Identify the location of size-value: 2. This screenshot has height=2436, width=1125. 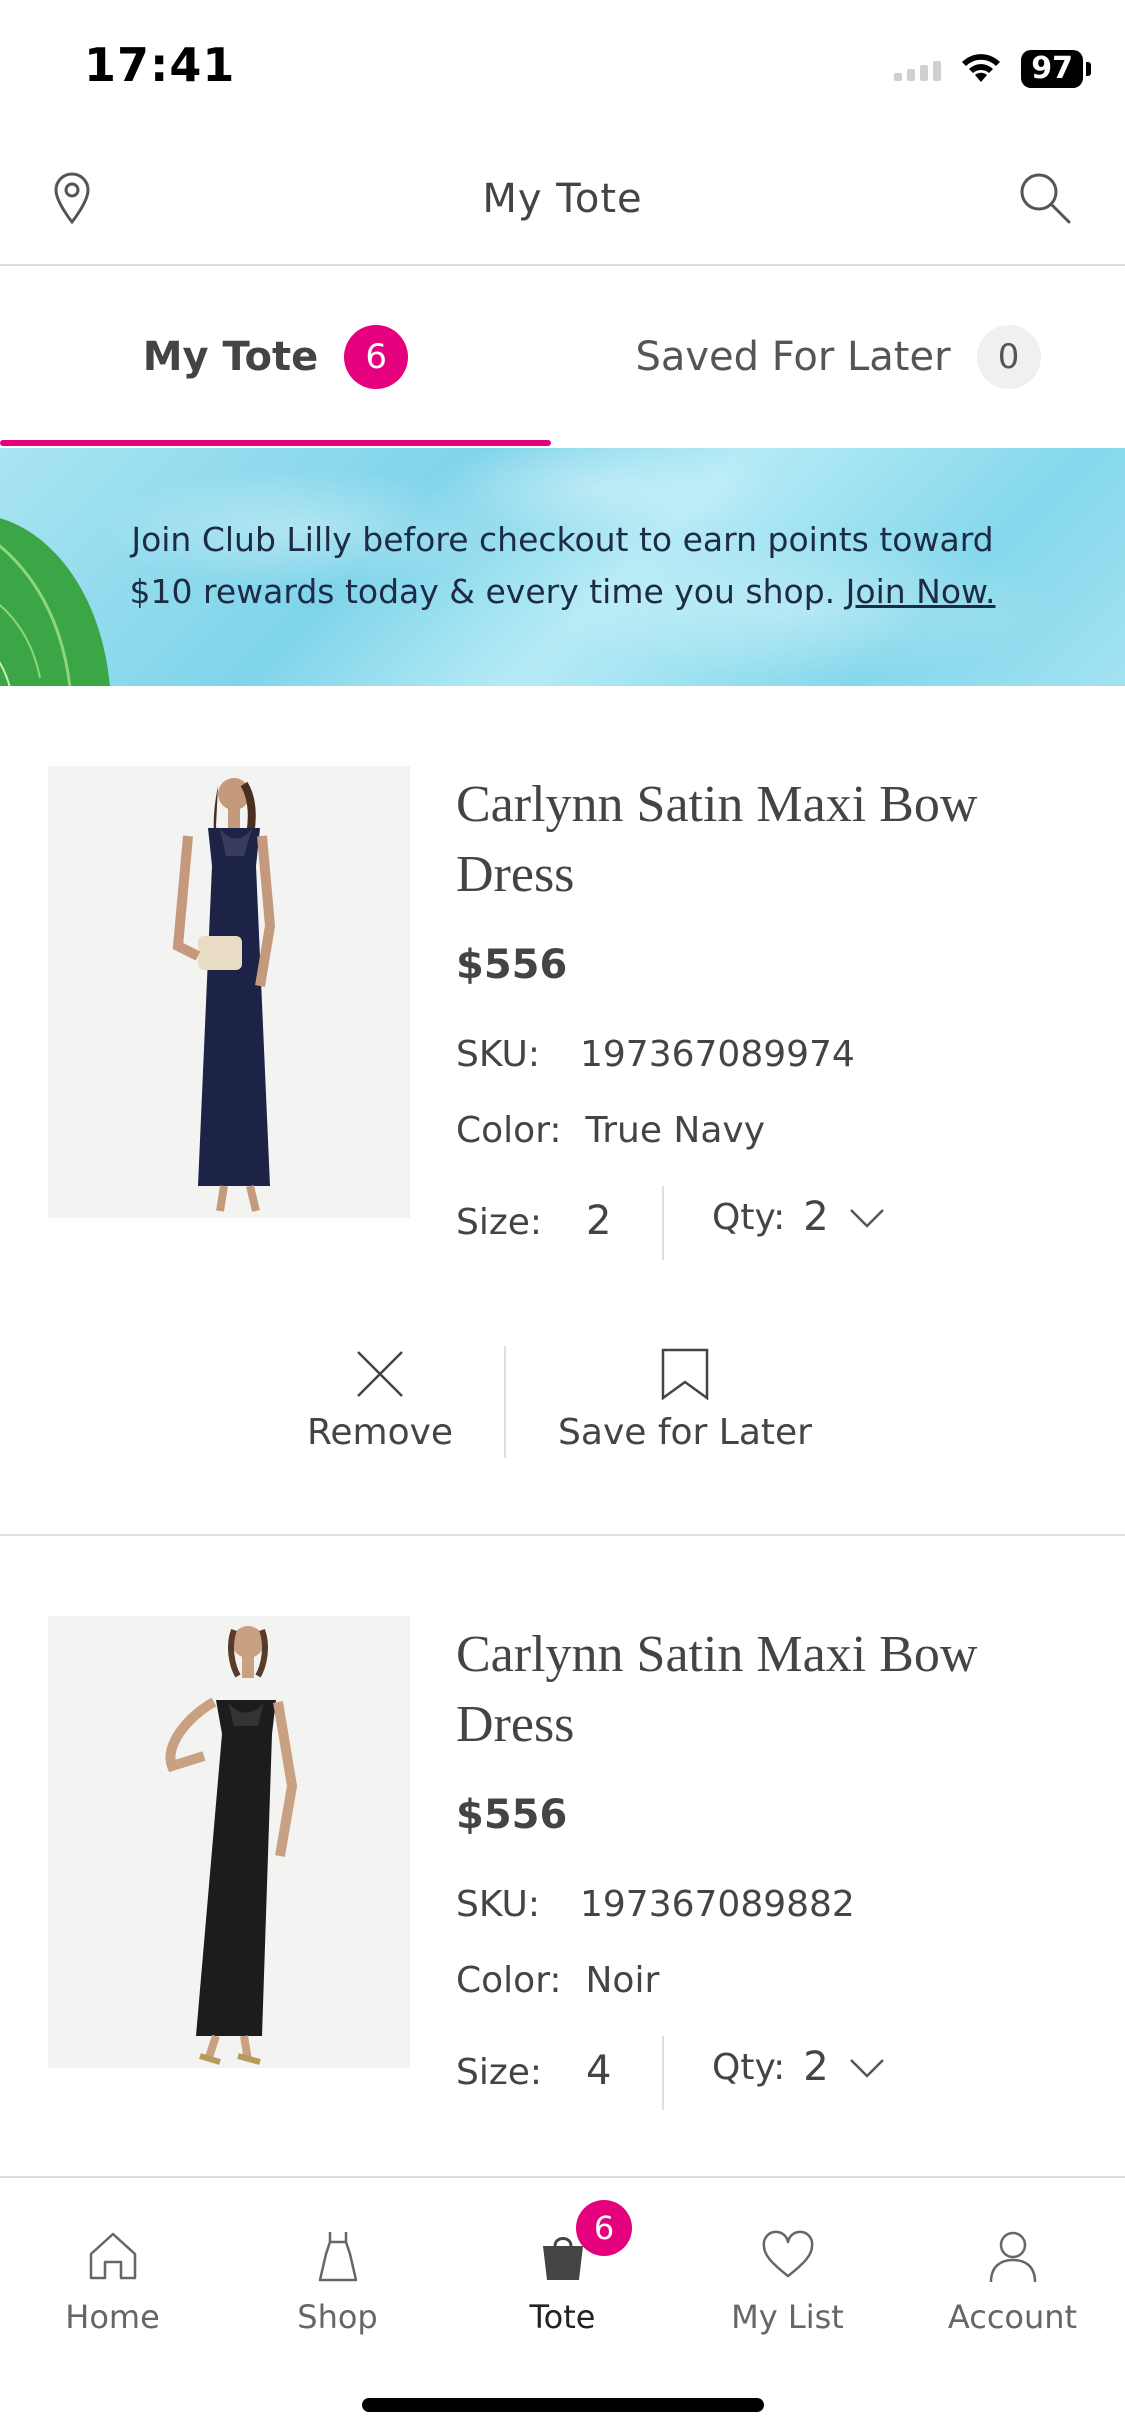
(599, 1221).